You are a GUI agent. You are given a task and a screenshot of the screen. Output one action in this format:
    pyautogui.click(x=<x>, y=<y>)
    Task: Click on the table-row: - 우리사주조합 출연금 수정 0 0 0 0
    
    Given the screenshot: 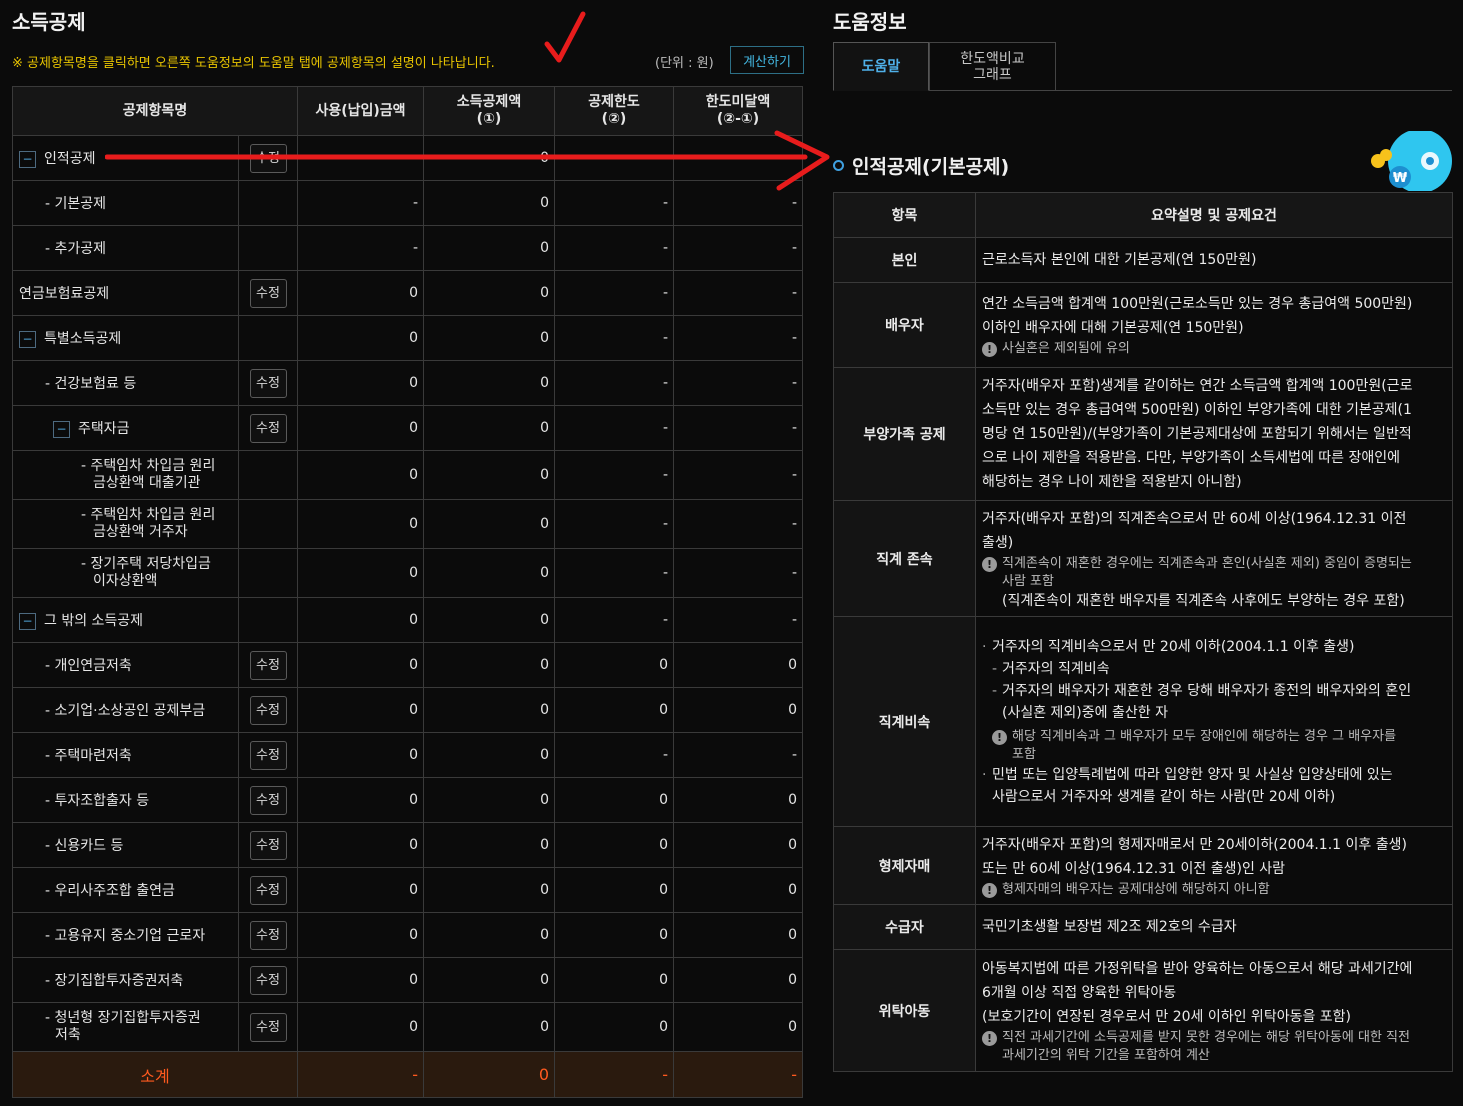 What is the action you would take?
    pyautogui.click(x=407, y=890)
    